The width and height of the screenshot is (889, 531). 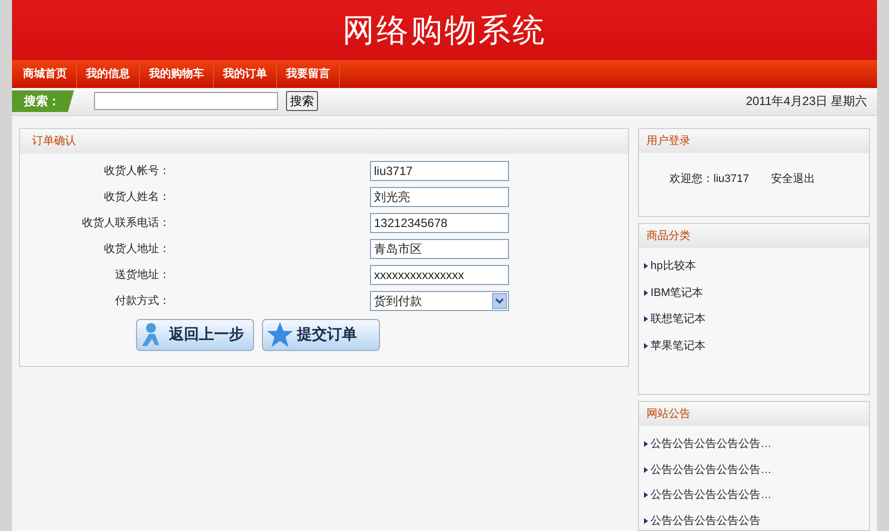 What do you see at coordinates (302, 101) in the screenshot?
I see `search-button: 搜索` at bounding box center [302, 101].